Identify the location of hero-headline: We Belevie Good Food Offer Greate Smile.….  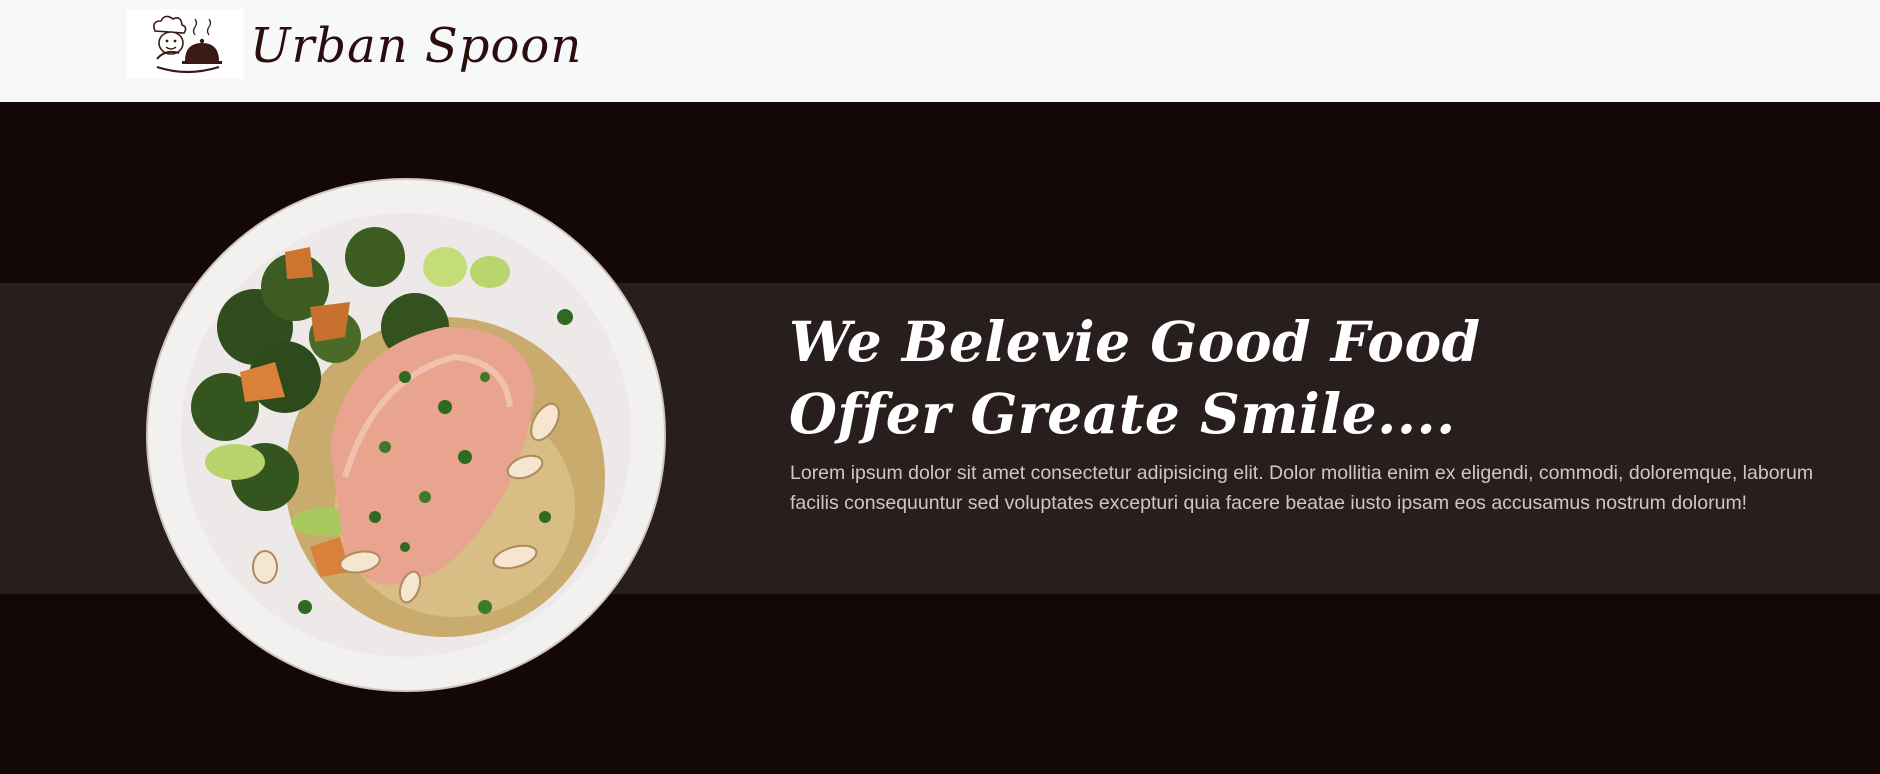
(1239, 378).